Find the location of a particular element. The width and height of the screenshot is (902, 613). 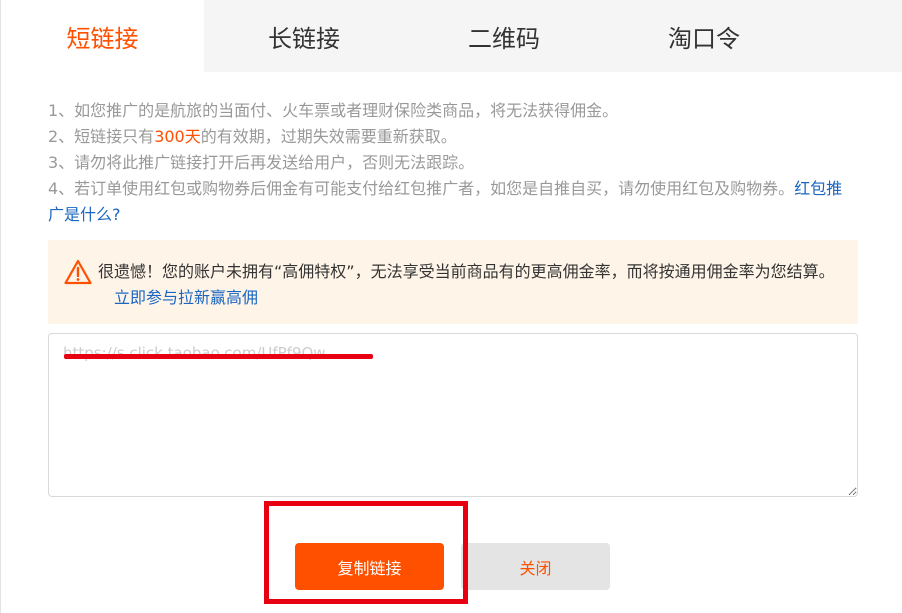

note-1: 1、如您推广的是航旅的当面付、火车票或者理财保险类商品，将无法获得佣金。 is located at coordinates (333, 110).